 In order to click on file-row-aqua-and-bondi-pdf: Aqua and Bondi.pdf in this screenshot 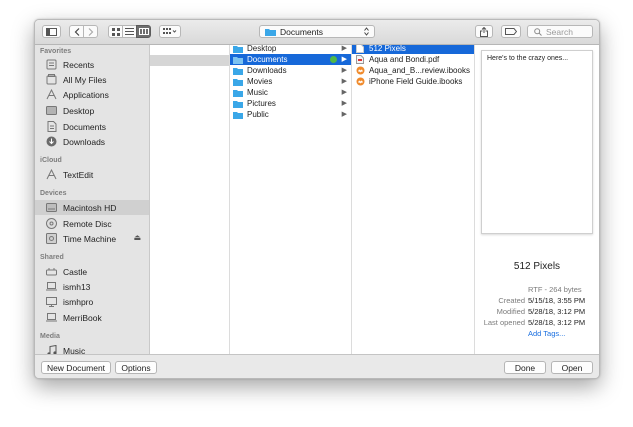, I will do `click(413, 59)`.